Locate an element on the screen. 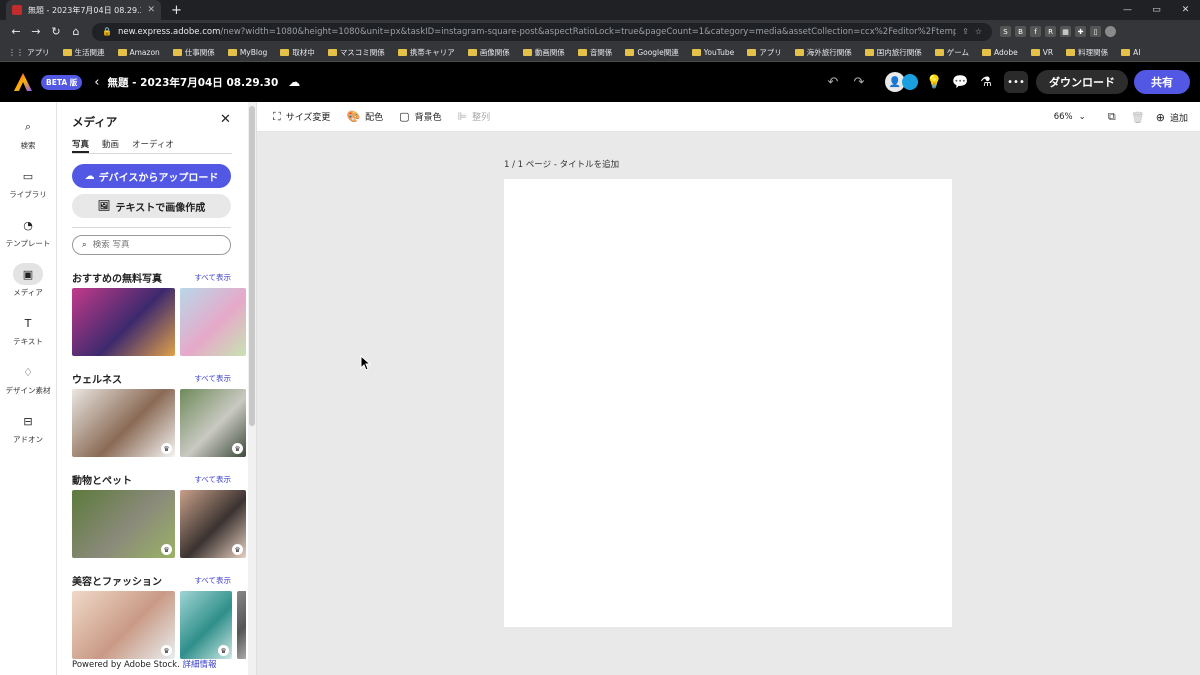 The width and height of the screenshot is (1200, 675). browser-tab: 無題 - 2023年7月04日 08.29.30 ✕ is located at coordinates (83, 10).